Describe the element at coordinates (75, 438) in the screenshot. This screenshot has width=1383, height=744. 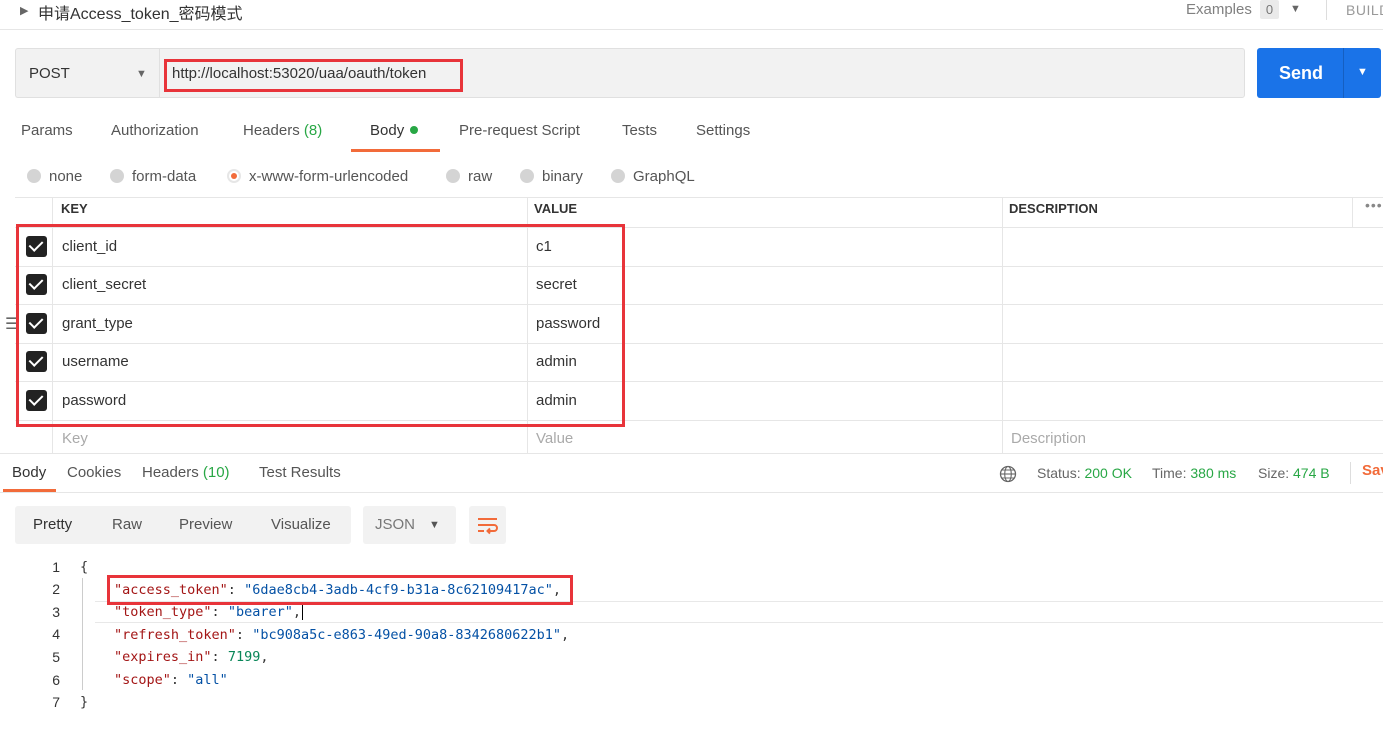
I see `new-key-input: Key` at that location.